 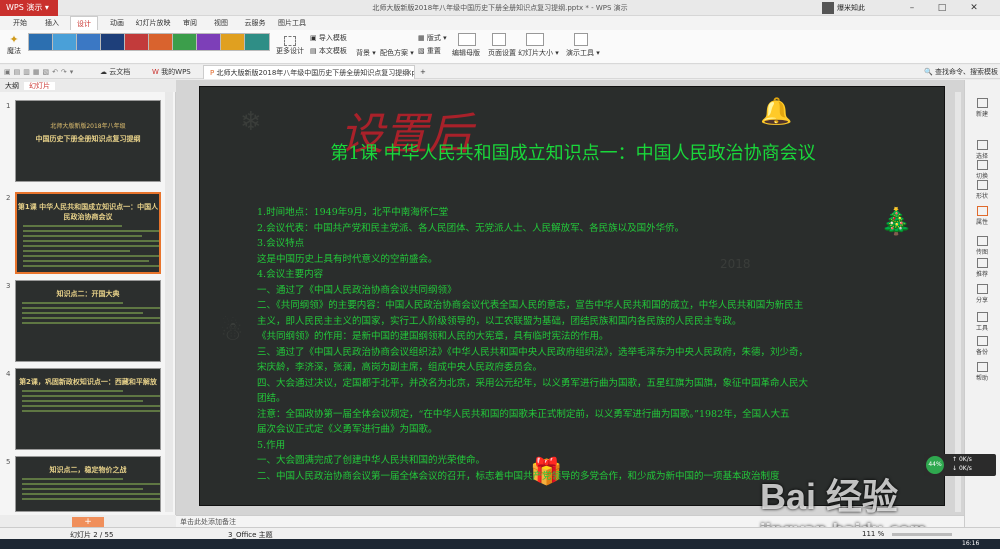 I want to click on tool-label: 工具, so click(x=981, y=328).